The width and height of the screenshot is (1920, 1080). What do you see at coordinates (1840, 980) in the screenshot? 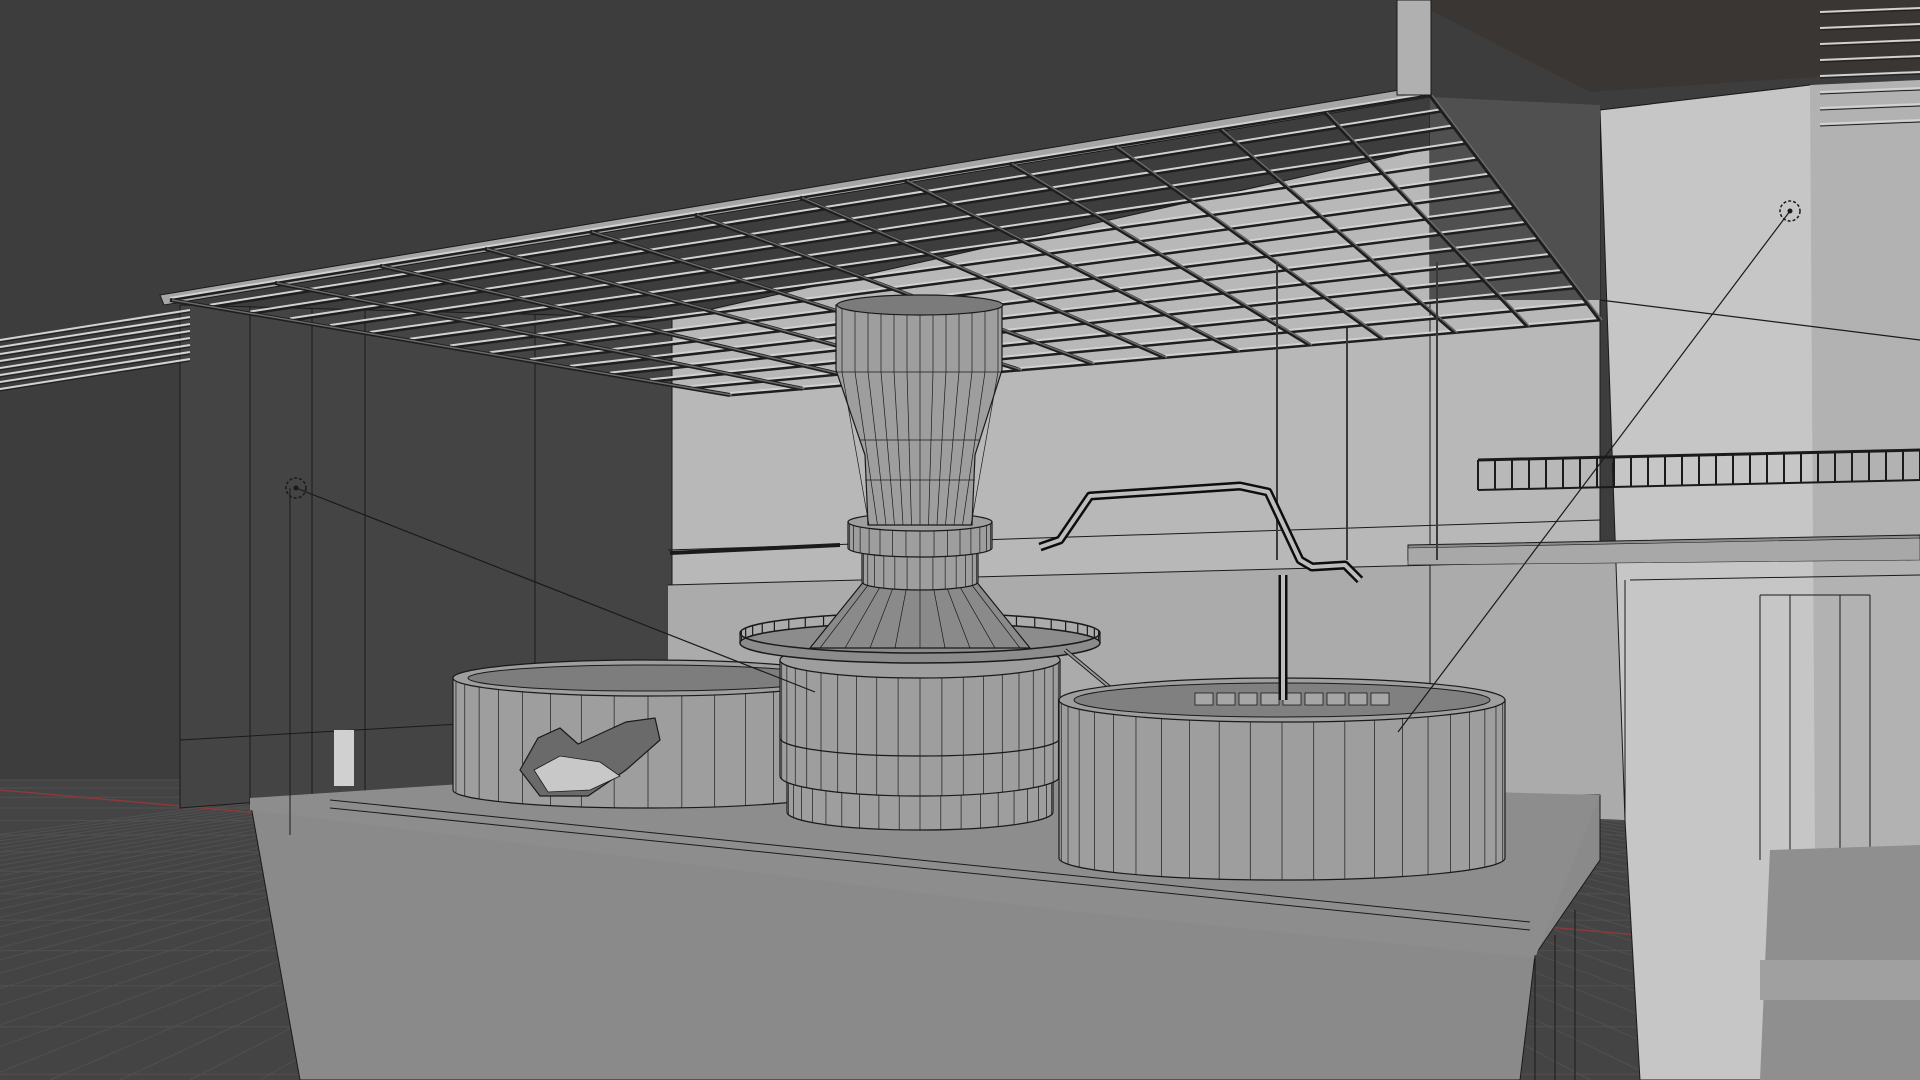
I see `right-stair` at bounding box center [1840, 980].